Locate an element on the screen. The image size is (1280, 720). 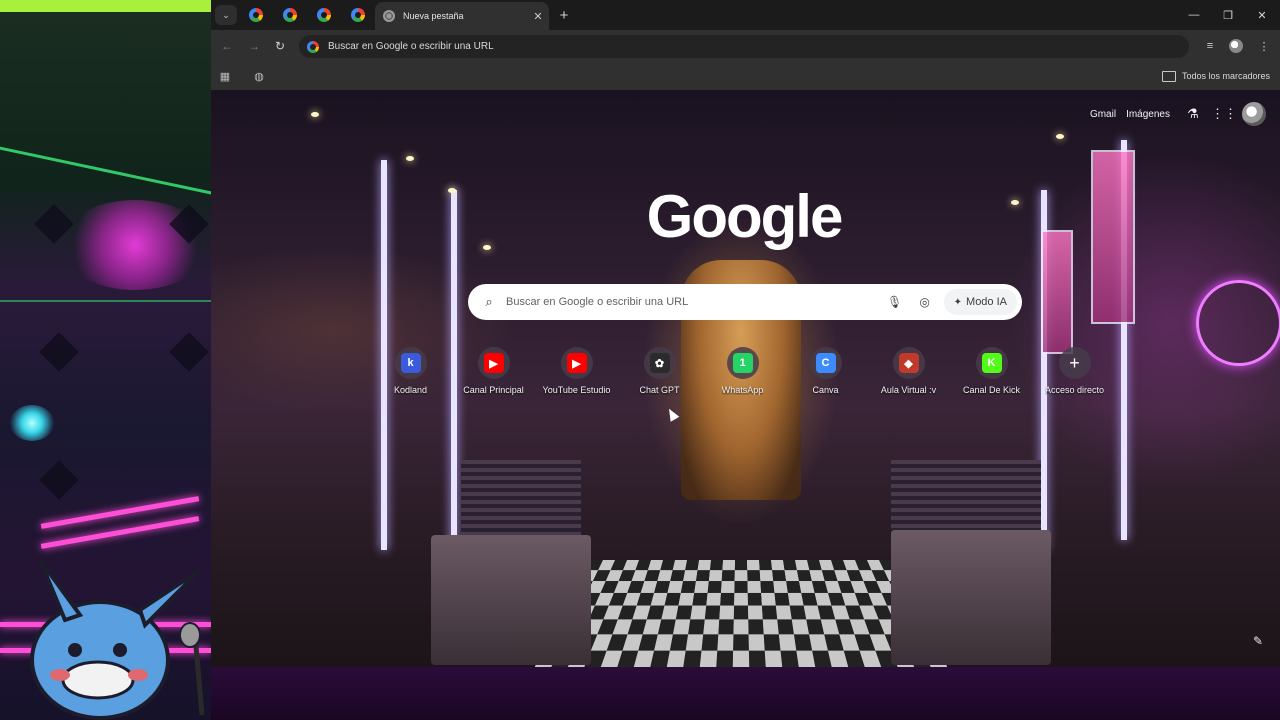
shortcut-tile: K Canal De Kick is located at coordinates (991, 377).